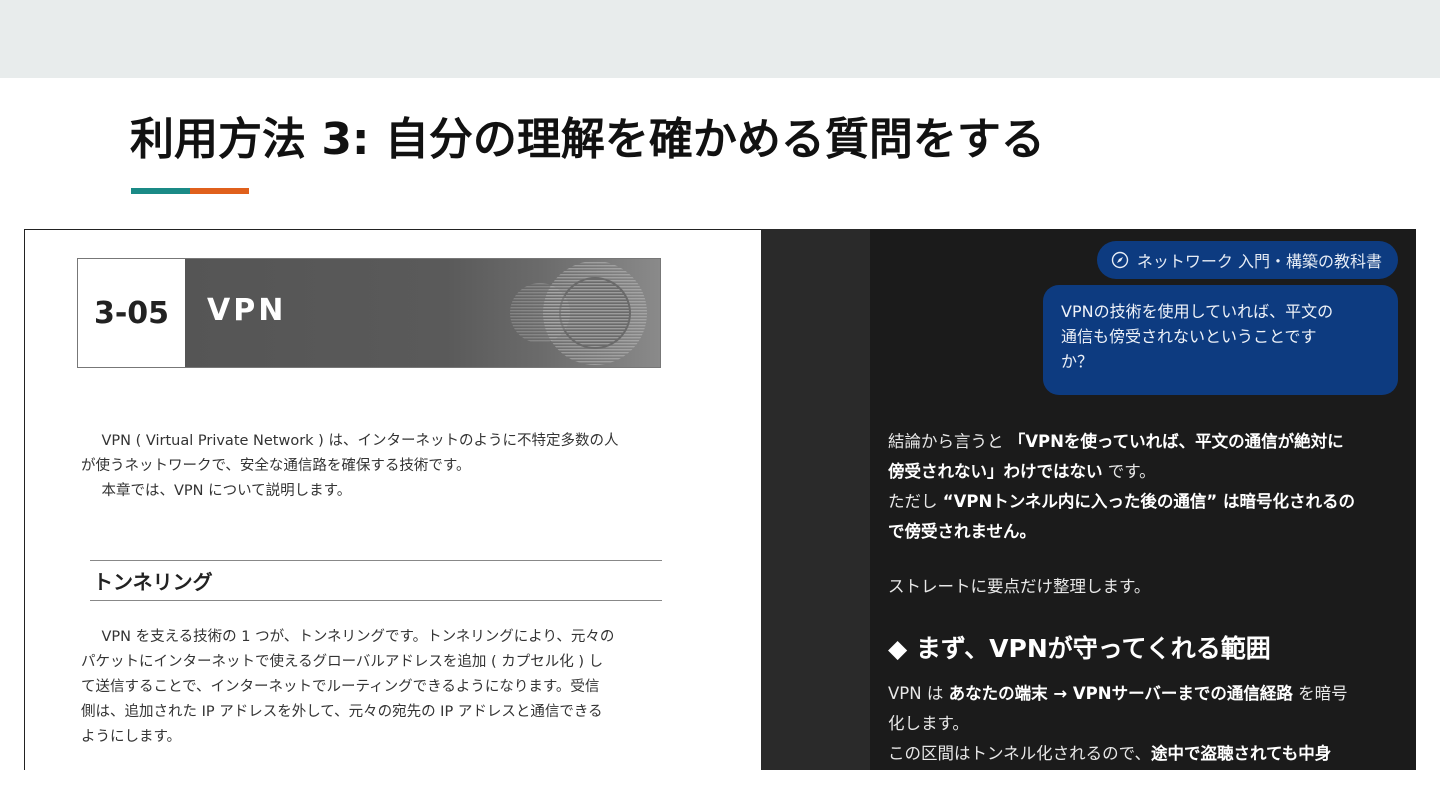 The width and height of the screenshot is (1440, 810). What do you see at coordinates (995, 471) in the screenshot?
I see `reply-bold: 傍受されない」わけではない` at bounding box center [995, 471].